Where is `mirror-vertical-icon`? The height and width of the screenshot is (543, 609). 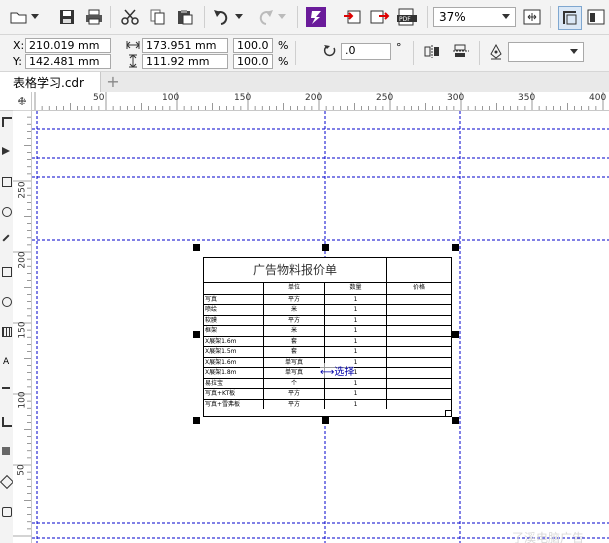 mirror-vertical-icon is located at coordinates (461, 52).